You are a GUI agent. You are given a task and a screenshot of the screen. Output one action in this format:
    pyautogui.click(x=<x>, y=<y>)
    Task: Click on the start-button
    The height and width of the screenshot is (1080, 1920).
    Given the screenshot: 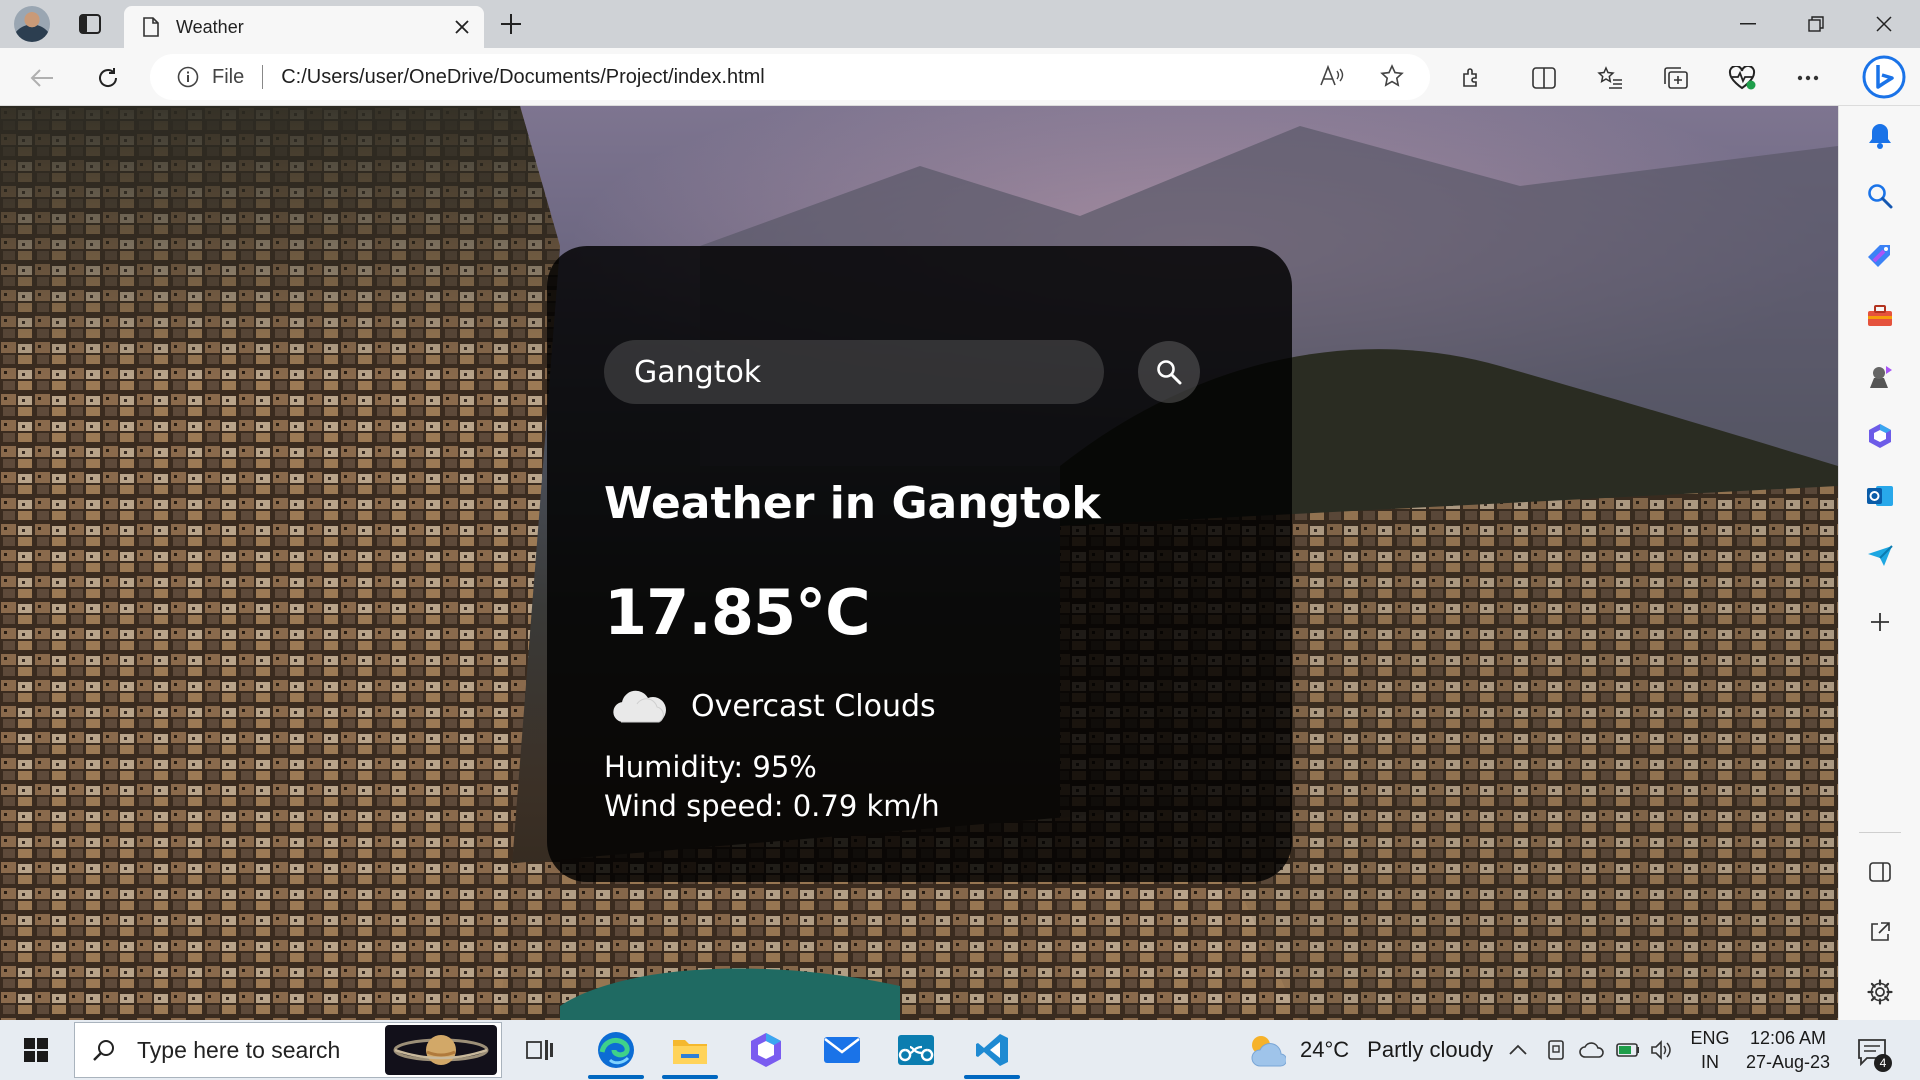 What is the action you would take?
    pyautogui.click(x=36, y=1050)
    